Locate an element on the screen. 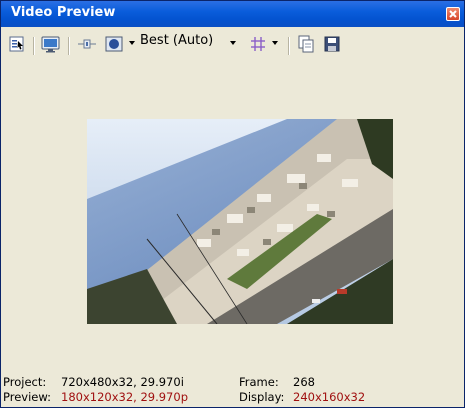  display-value: 240x160x32 is located at coordinates (329, 397).